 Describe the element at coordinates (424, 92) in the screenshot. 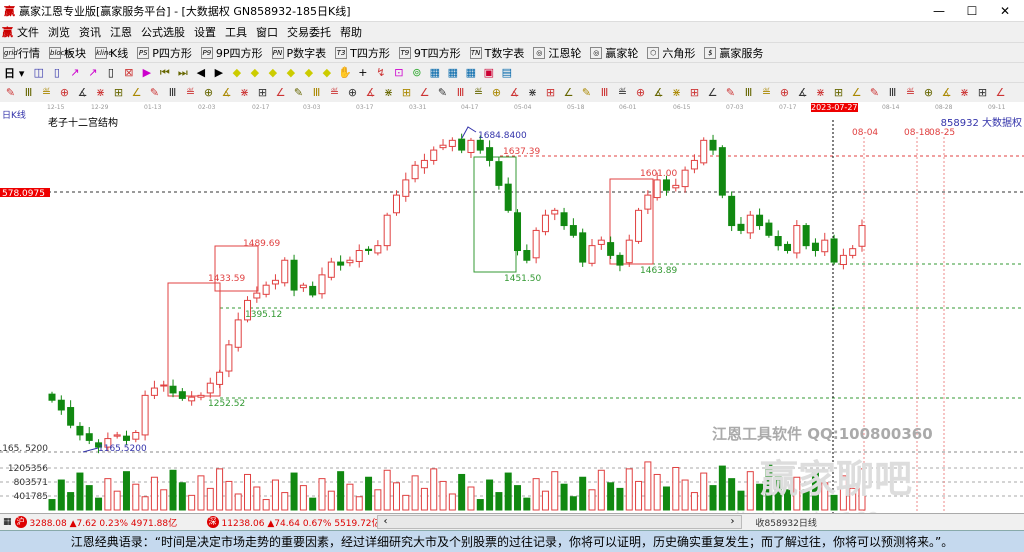

I see `draw-tool-icon-23: ∠` at that location.